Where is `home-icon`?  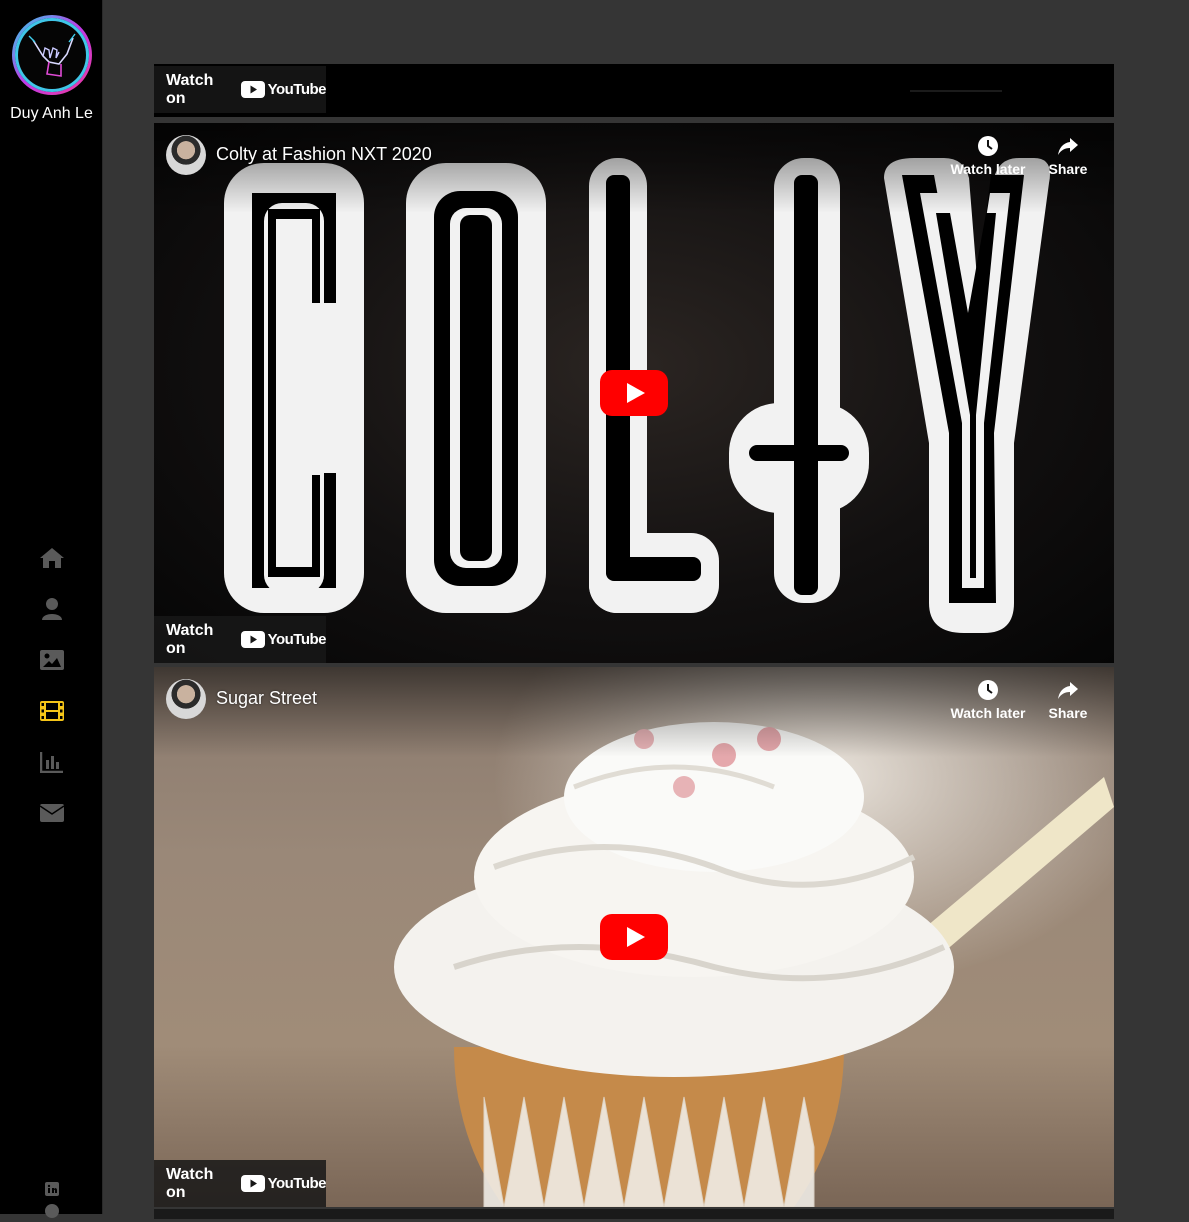
home-icon is located at coordinates (51, 557).